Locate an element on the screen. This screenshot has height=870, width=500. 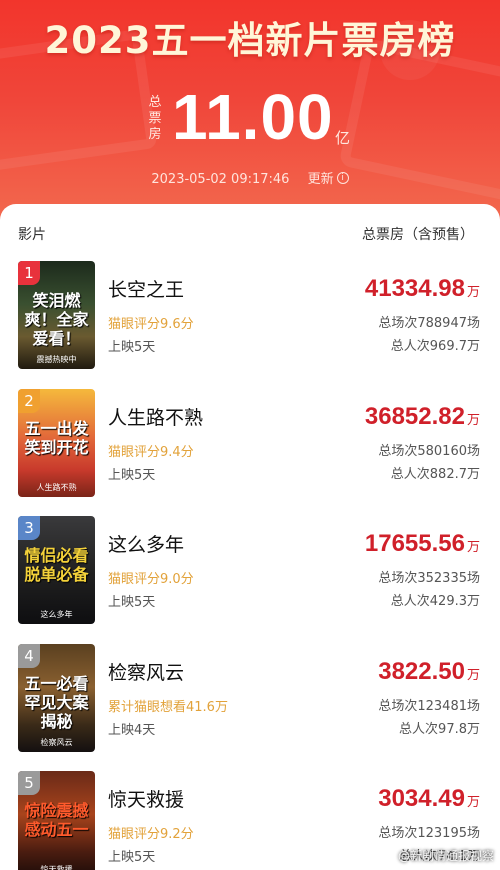
box-office-value: 3034.49 万 is located at coordinates (429, 799).